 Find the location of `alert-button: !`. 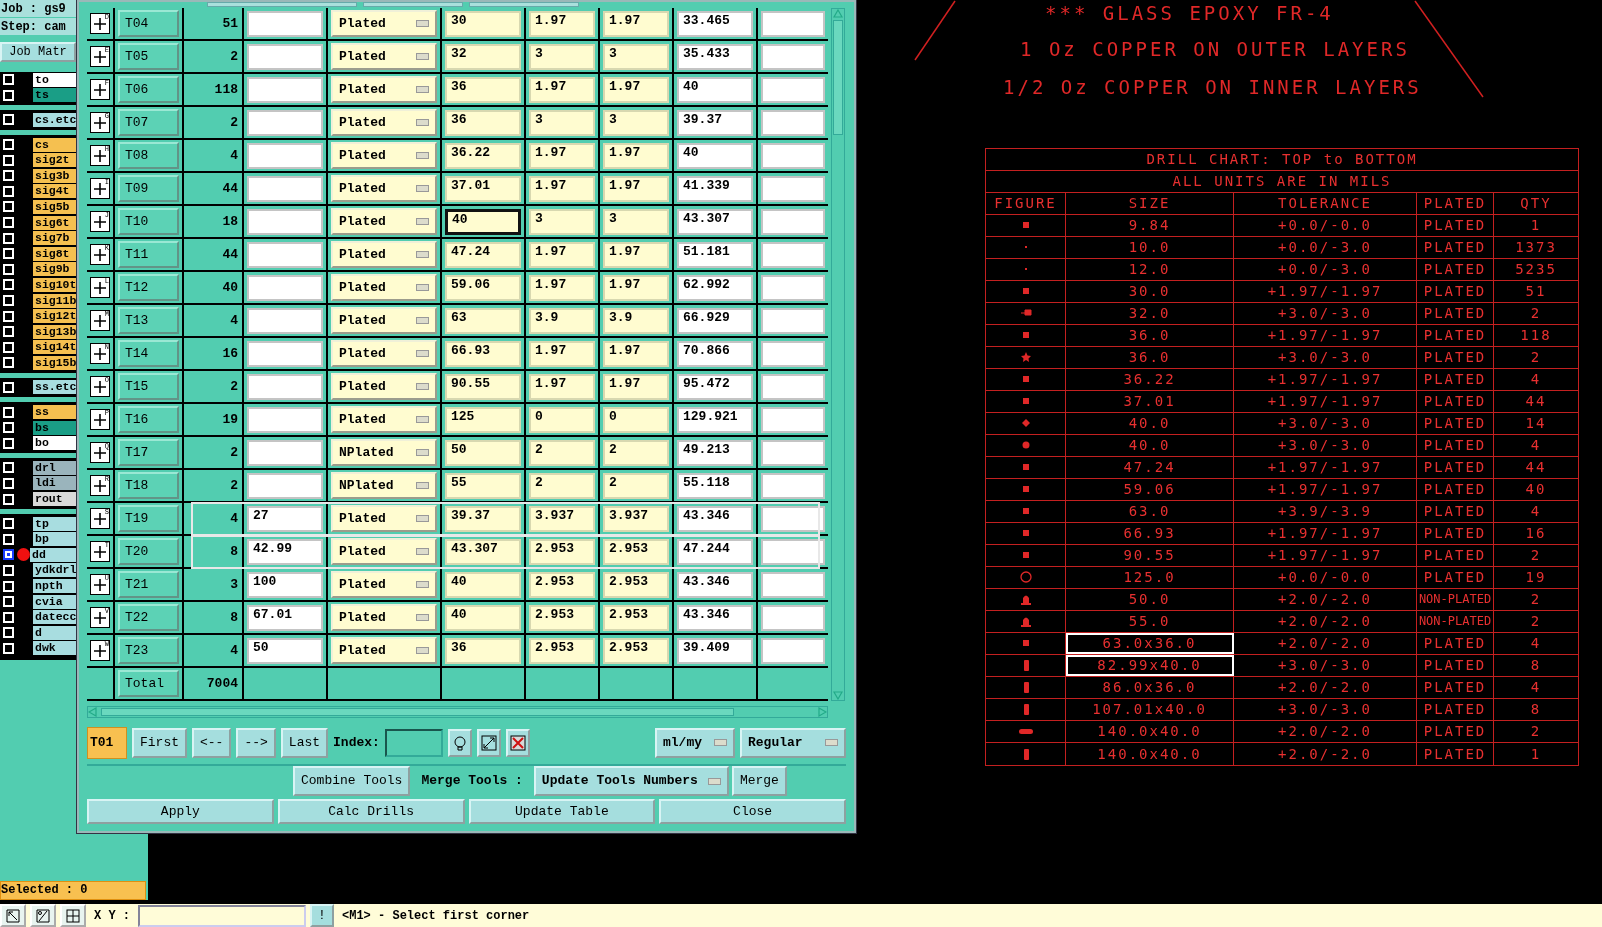

alert-button: ! is located at coordinates (322, 915).